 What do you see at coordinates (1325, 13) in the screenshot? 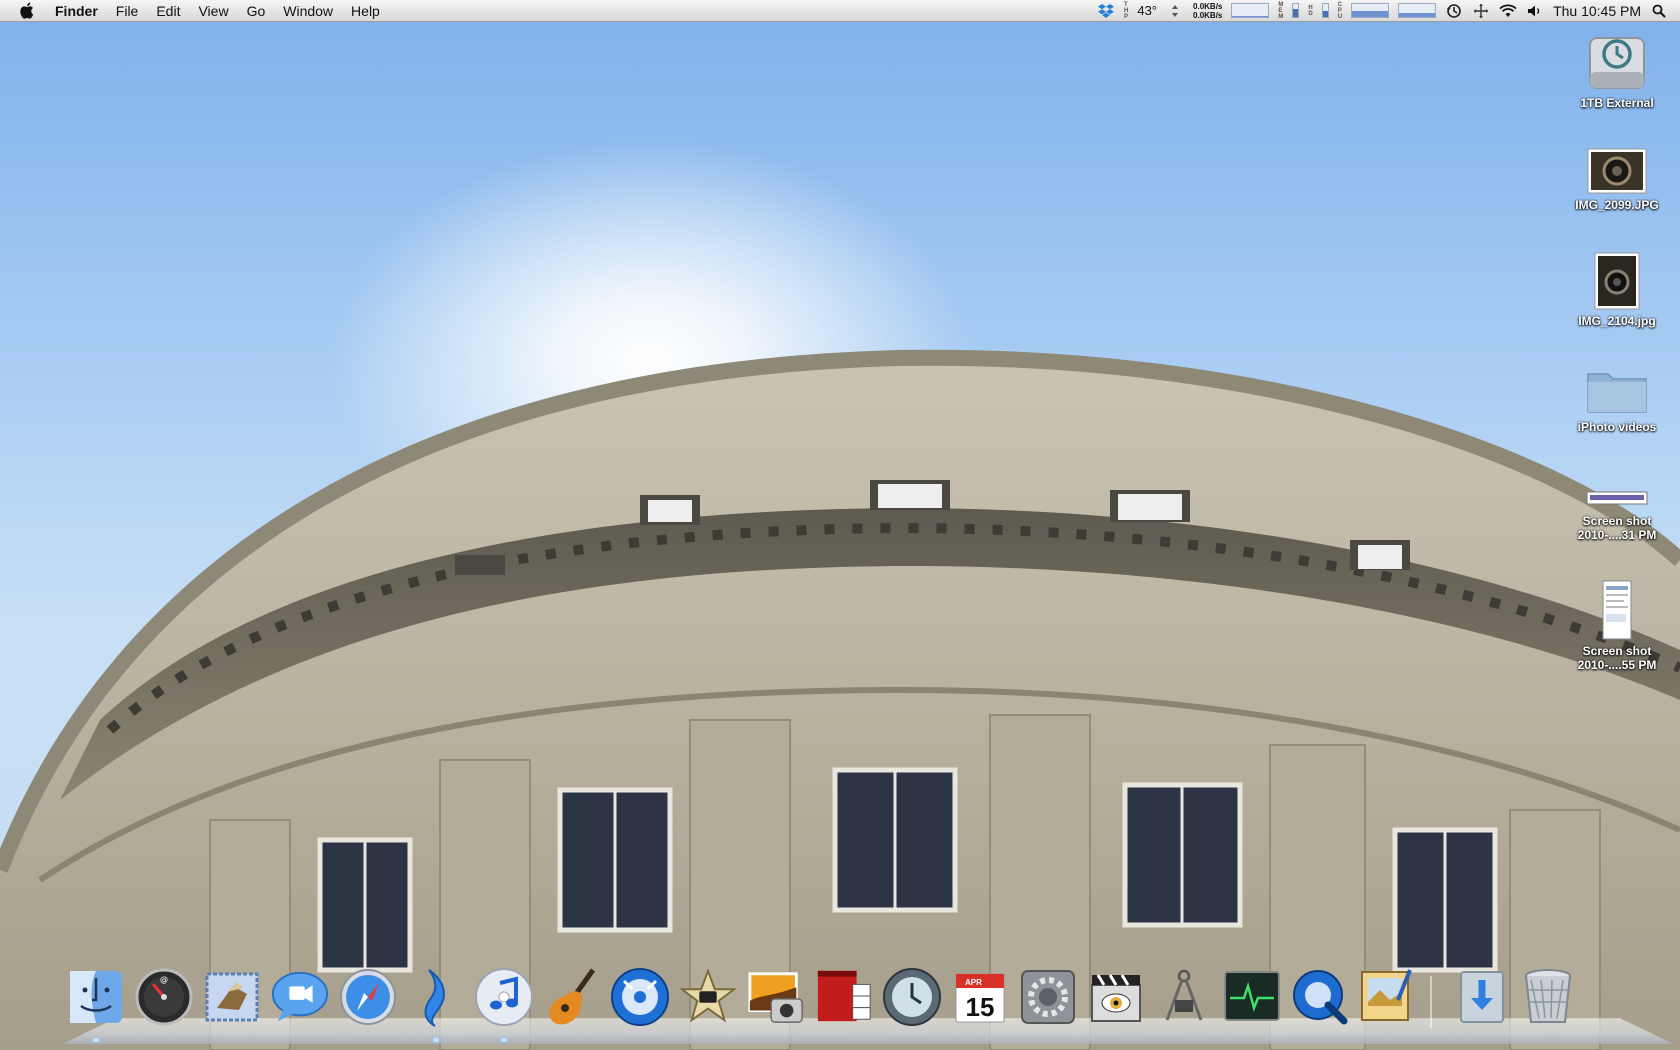
I see `disk-meter-fill` at bounding box center [1325, 13].